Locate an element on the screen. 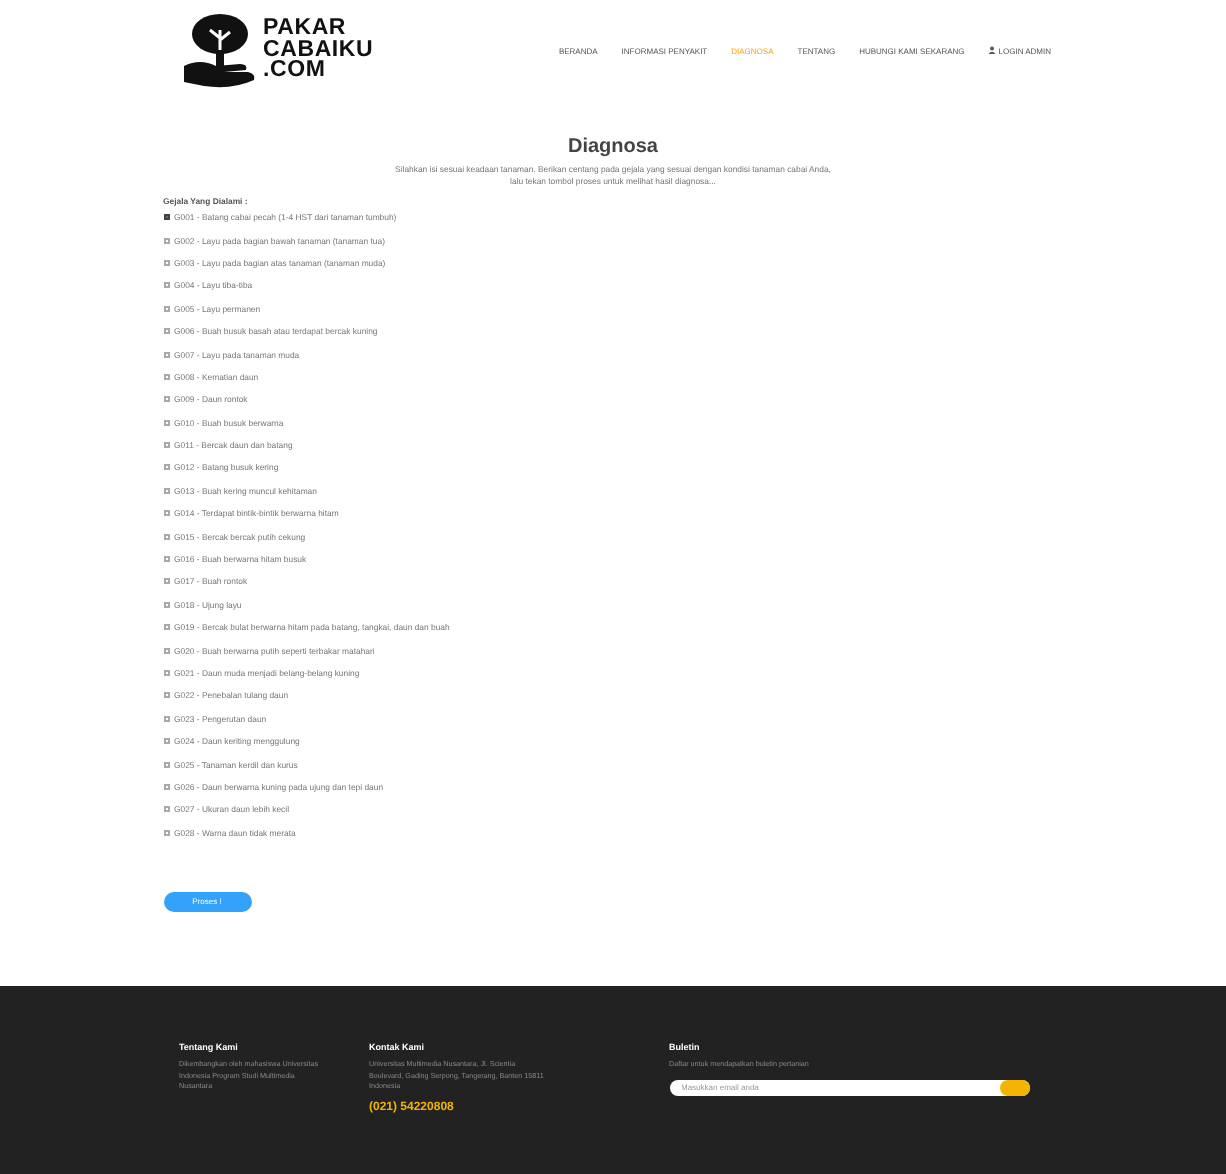  site-logo-text: PAKAR CABAIKU .COM is located at coordinates (318, 50).